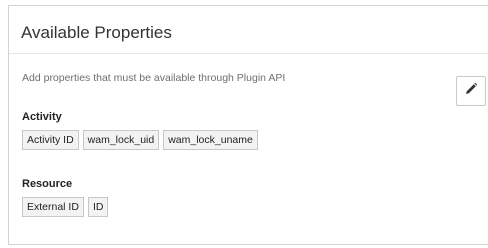  I want to click on edit-button, so click(471, 91).